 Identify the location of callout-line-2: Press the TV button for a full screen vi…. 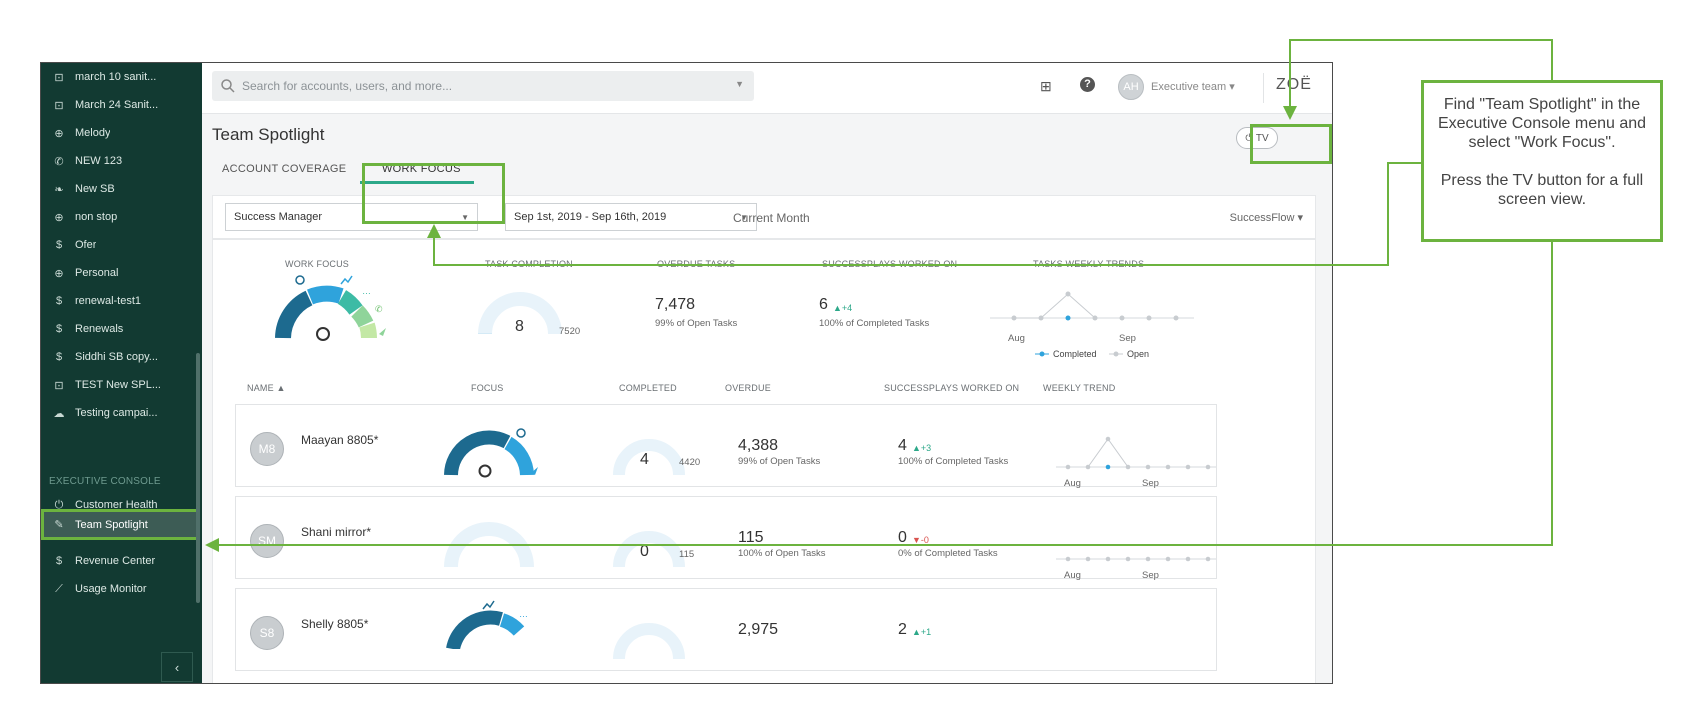
(1542, 190).